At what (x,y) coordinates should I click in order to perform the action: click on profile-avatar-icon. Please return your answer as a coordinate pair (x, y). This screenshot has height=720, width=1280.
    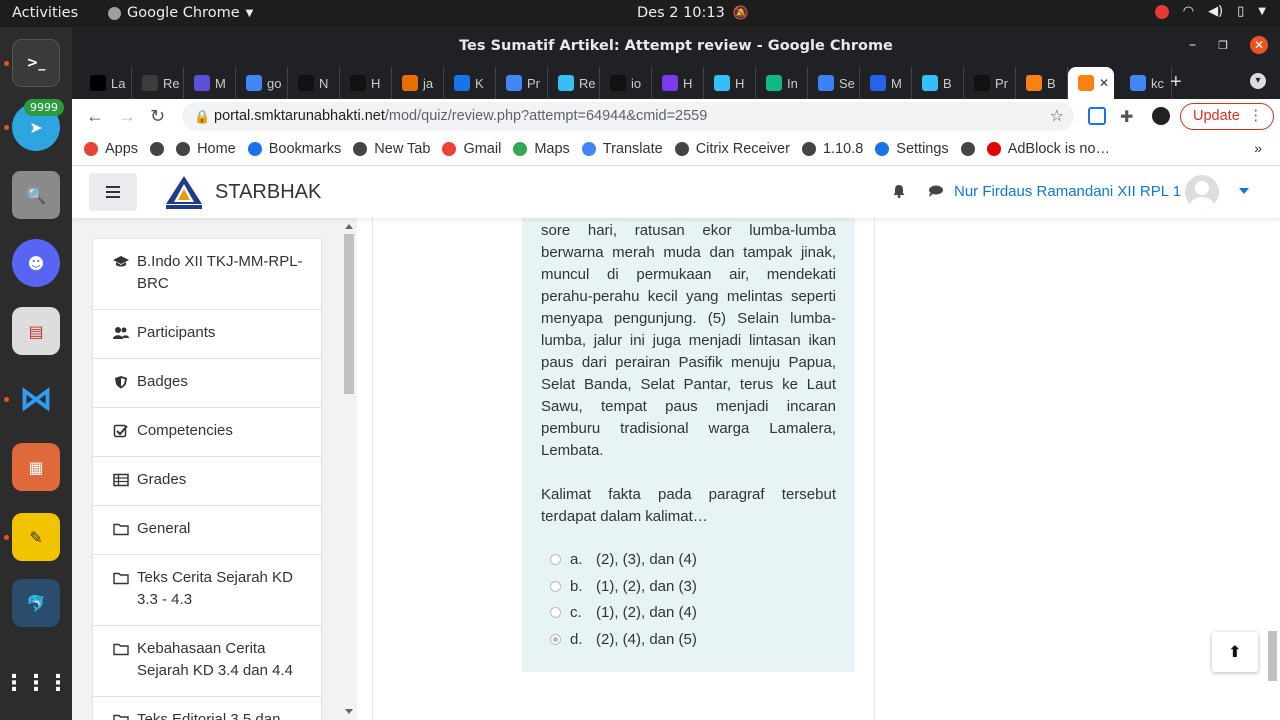
    Looking at the image, I should click on (1161, 116).